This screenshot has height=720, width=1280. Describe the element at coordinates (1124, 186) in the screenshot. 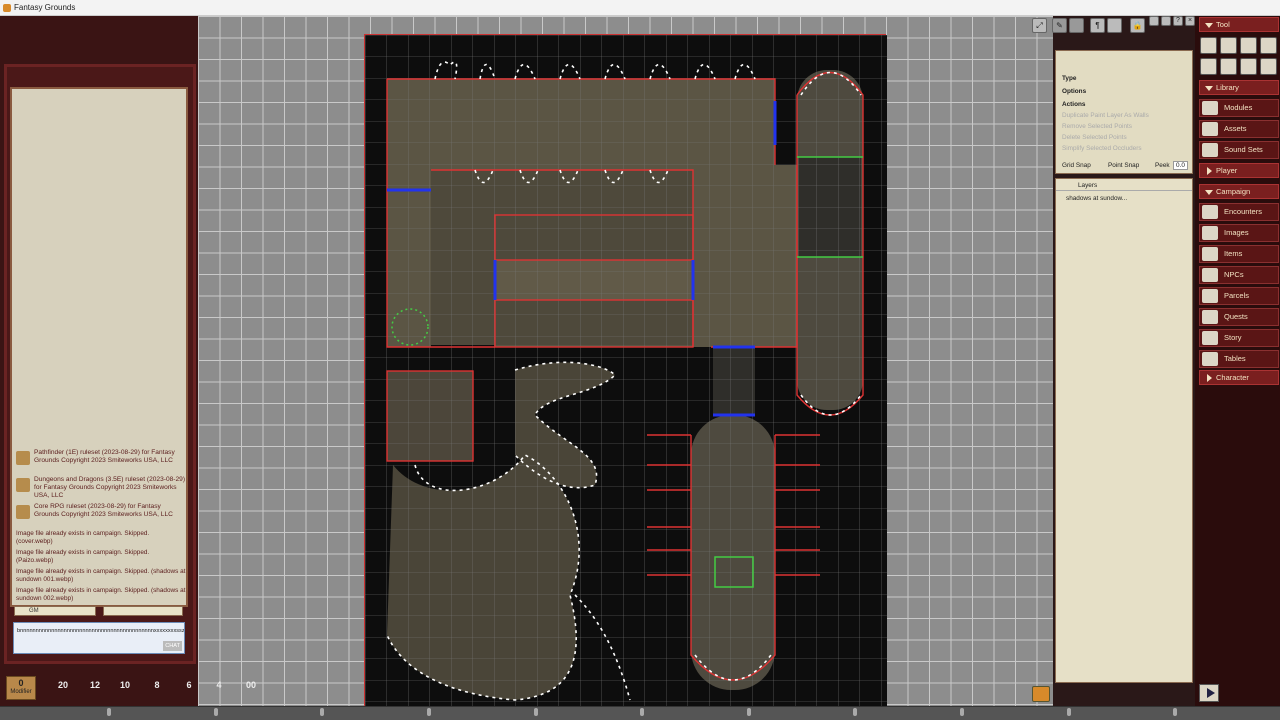

I see `layers-header: Layers` at that location.